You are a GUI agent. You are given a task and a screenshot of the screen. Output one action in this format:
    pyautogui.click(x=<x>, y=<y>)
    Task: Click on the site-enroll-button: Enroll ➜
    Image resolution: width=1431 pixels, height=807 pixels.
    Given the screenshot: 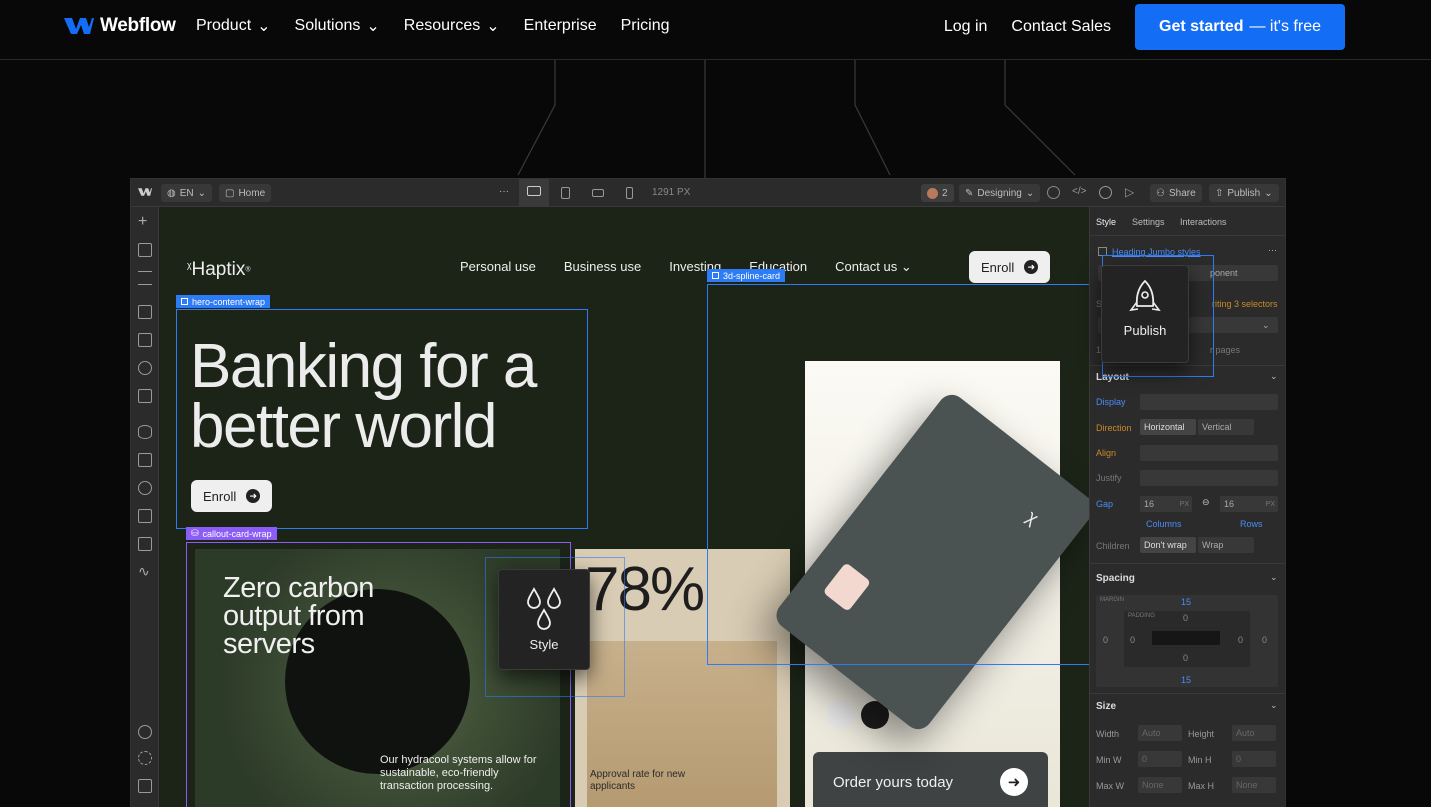 What is the action you would take?
    pyautogui.click(x=1010, y=267)
    